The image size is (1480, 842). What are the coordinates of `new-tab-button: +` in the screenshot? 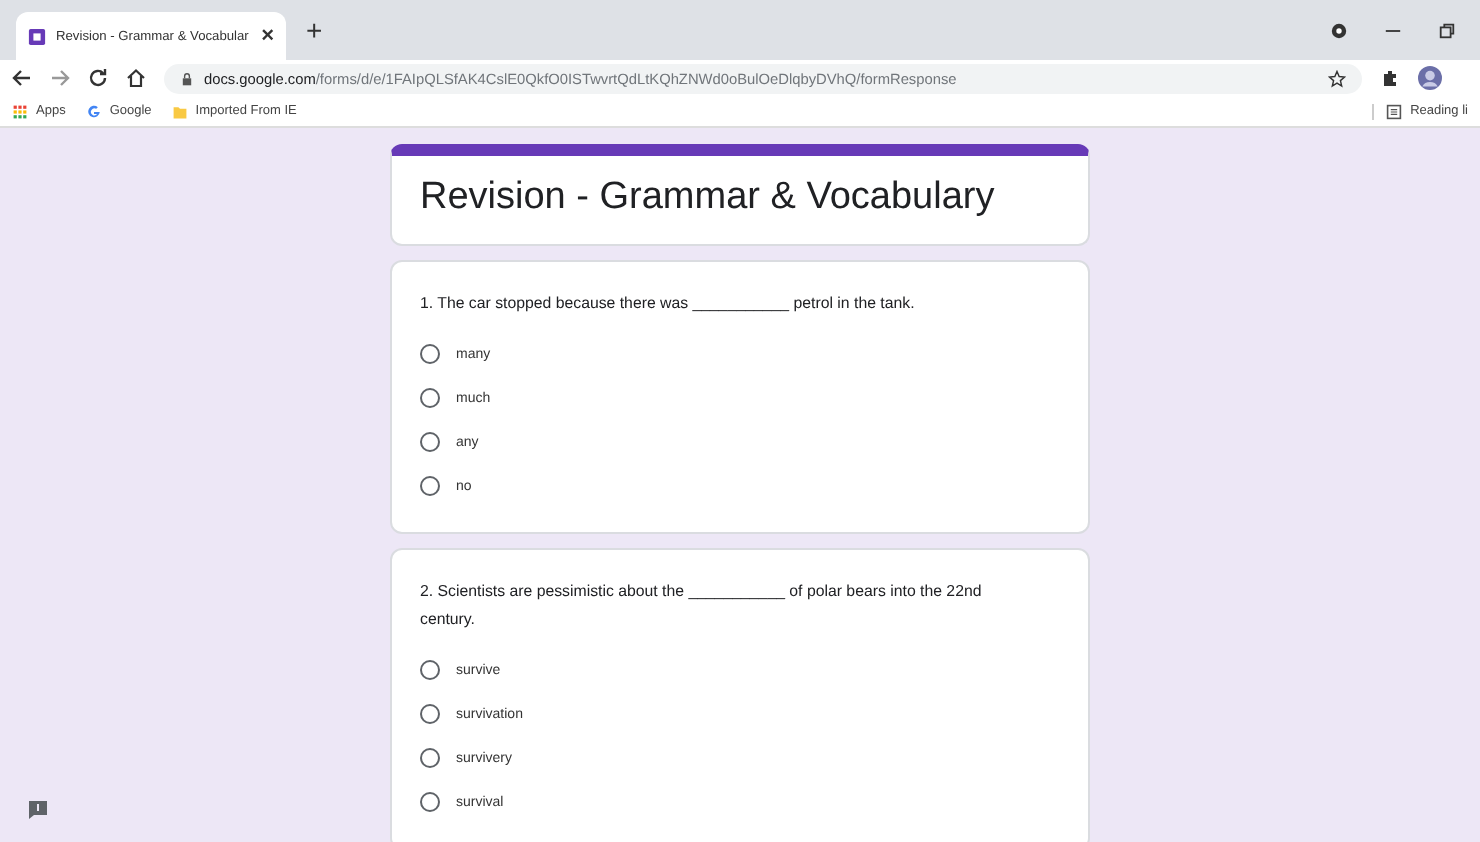 It's located at (314, 30).